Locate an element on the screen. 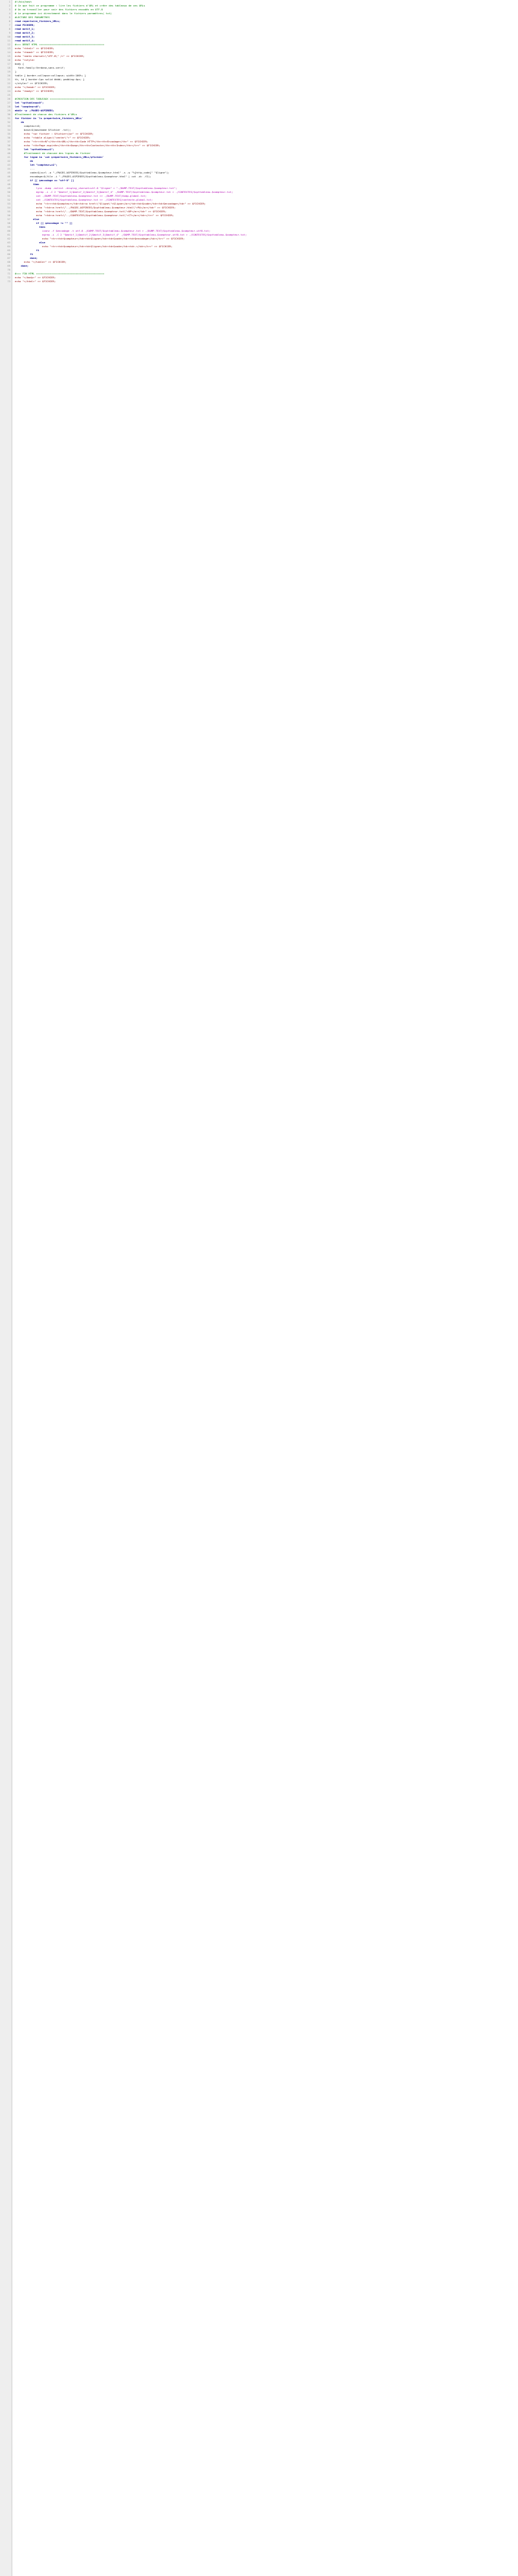  code-line: echo "</html>" >> $FICHIER; is located at coordinates (266, 281).